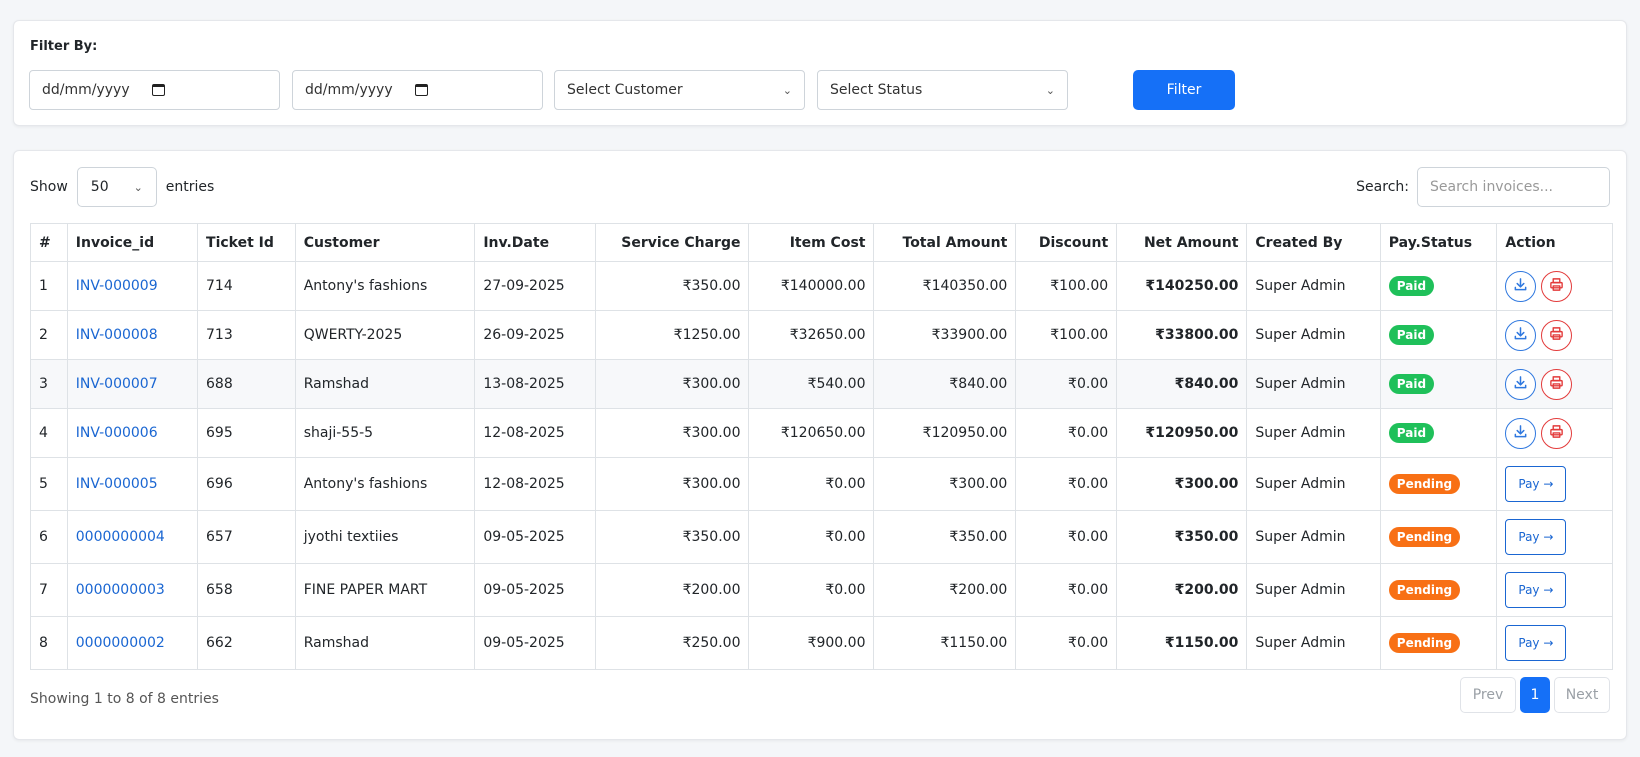 The width and height of the screenshot is (1640, 757). I want to click on cell-invoice-id: 0000000002, so click(132, 643).